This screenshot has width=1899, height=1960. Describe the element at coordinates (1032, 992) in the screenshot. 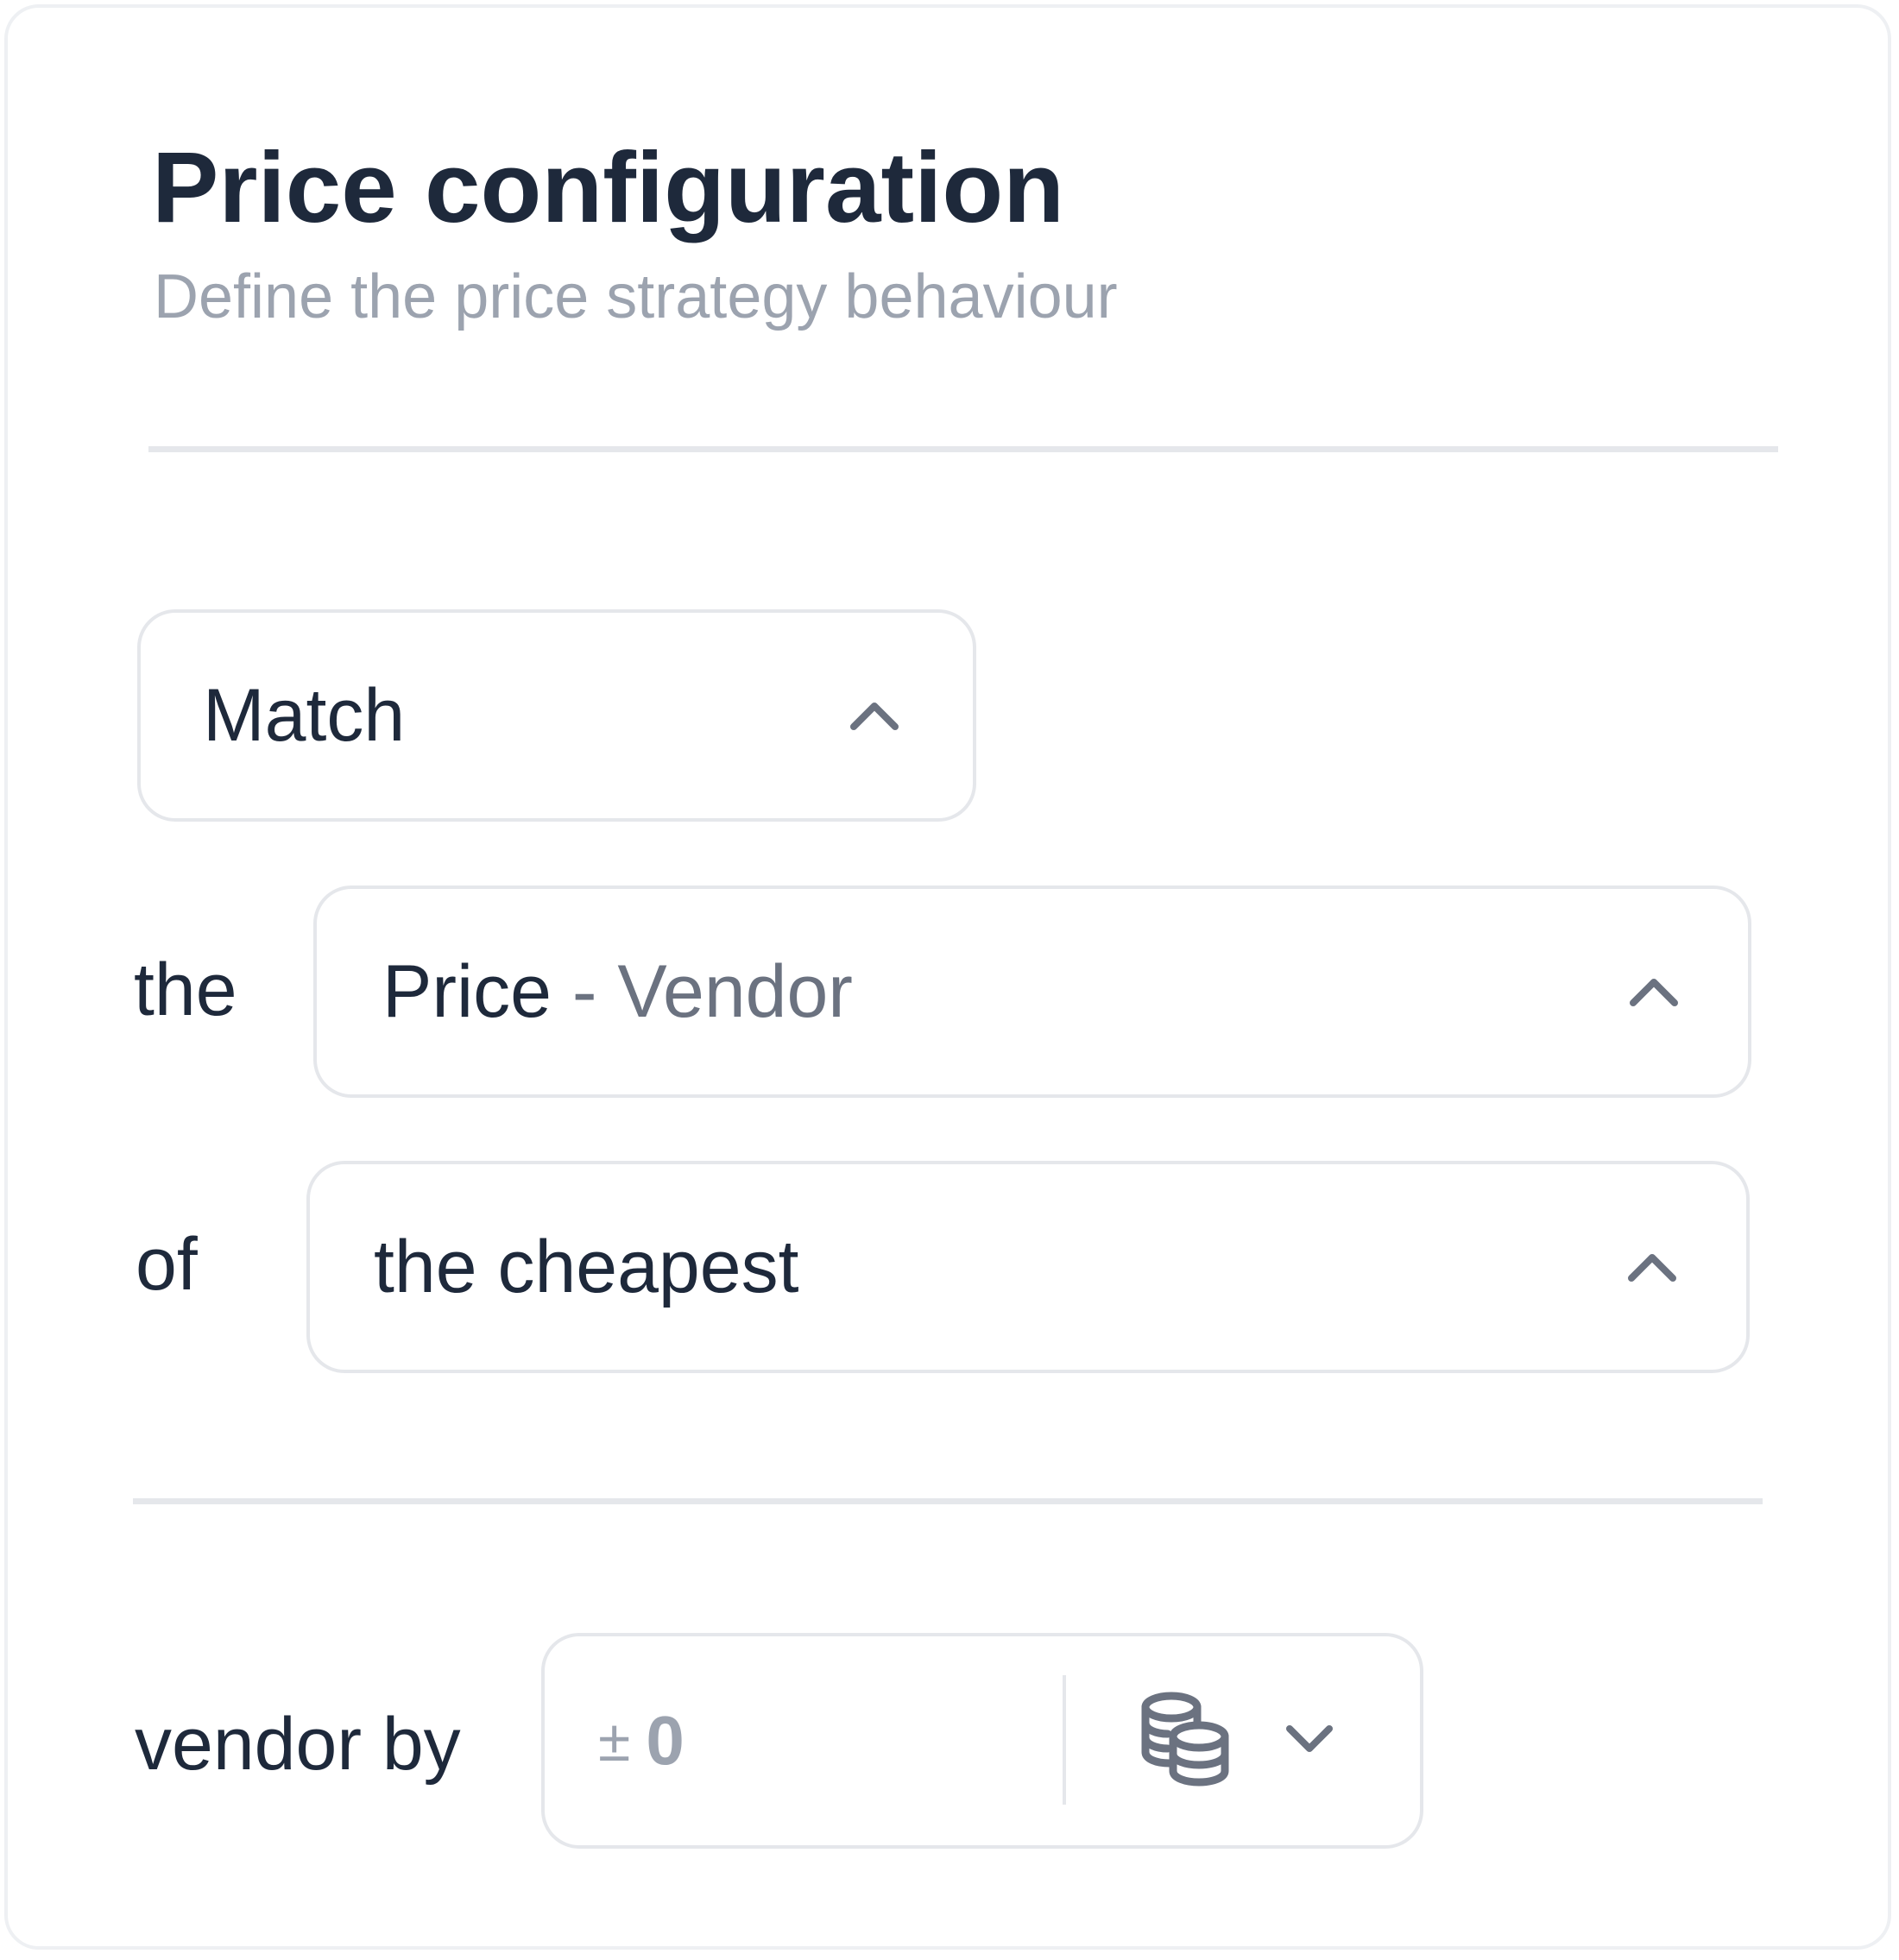

I see `price-attribute-select: Price - Vendor` at that location.